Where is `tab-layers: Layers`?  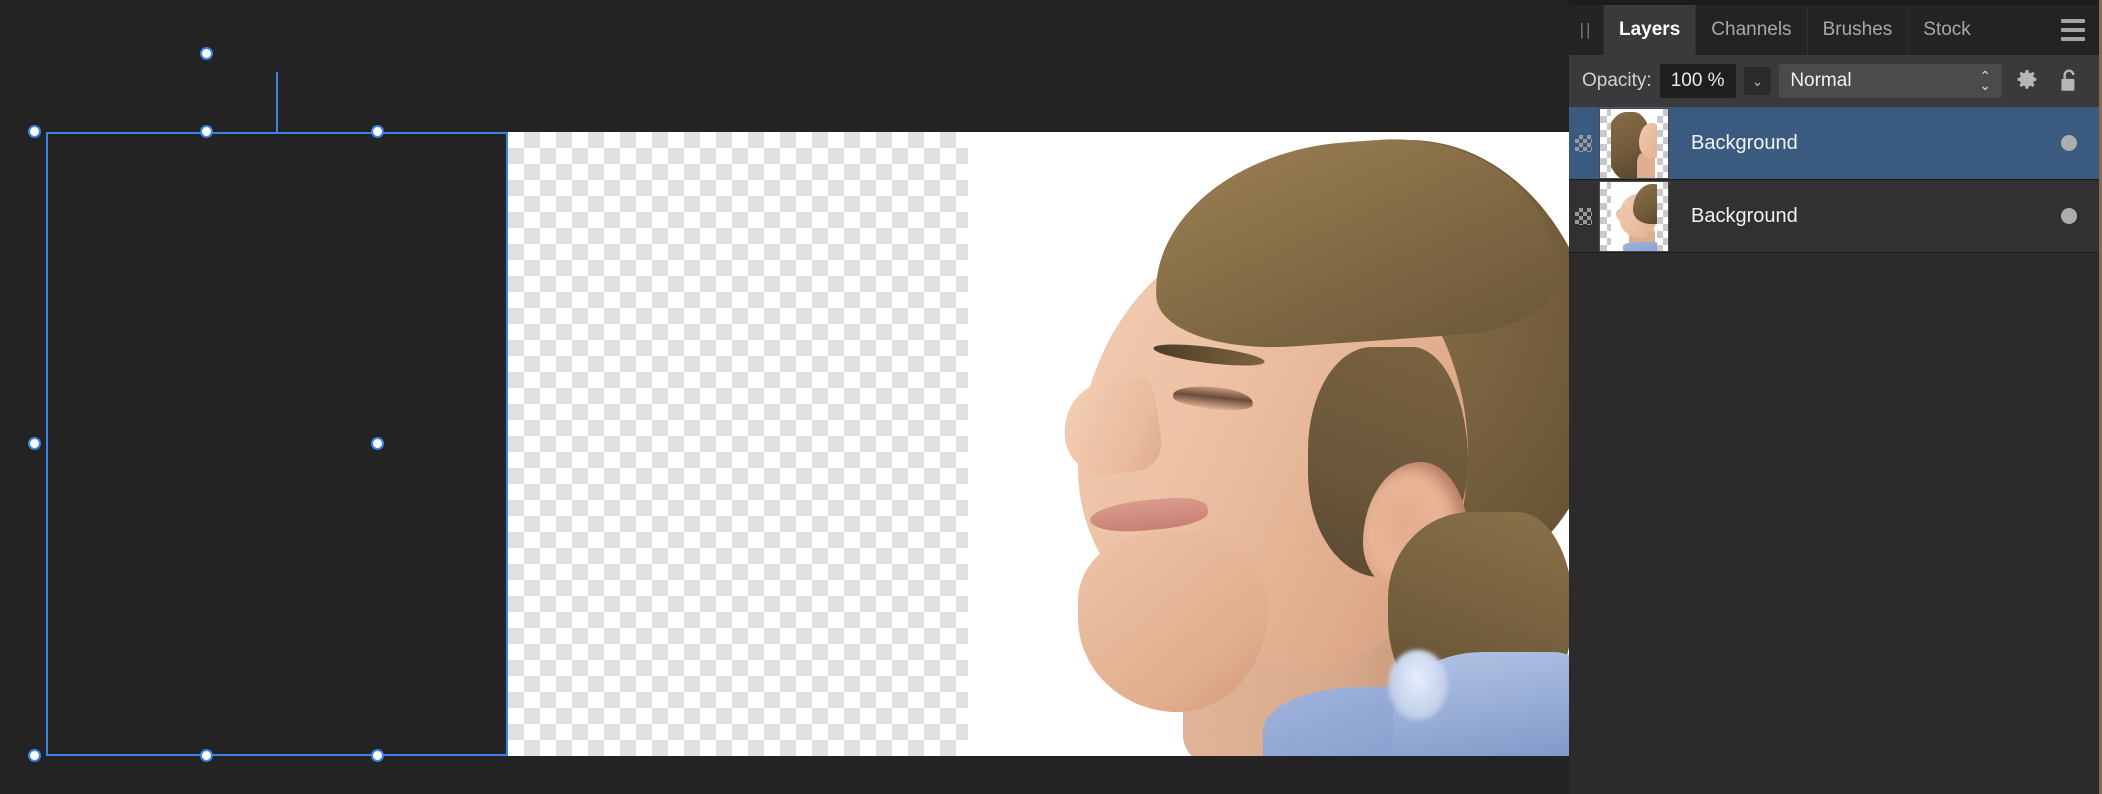
tab-layers: Layers is located at coordinates (1649, 30).